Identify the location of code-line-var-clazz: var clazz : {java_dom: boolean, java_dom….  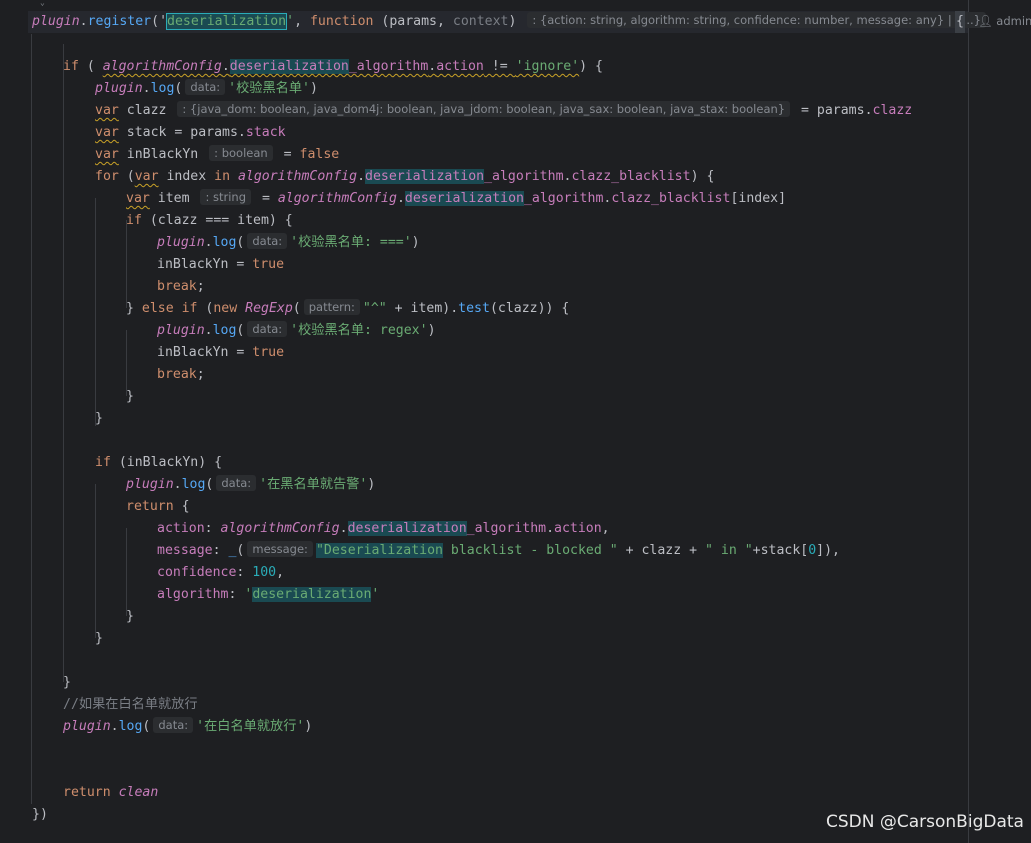
(503, 111).